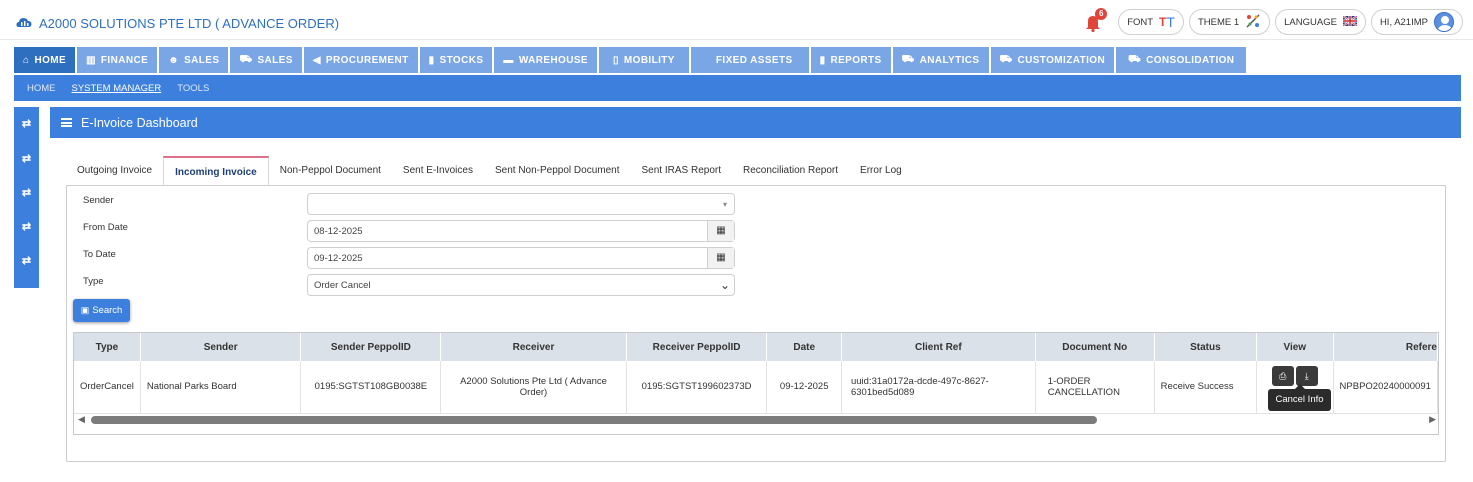 The image size is (1473, 482). Describe the element at coordinates (117, 88) in the screenshot. I see `submenu-system-manager: SYSTEM MANAGER` at that location.